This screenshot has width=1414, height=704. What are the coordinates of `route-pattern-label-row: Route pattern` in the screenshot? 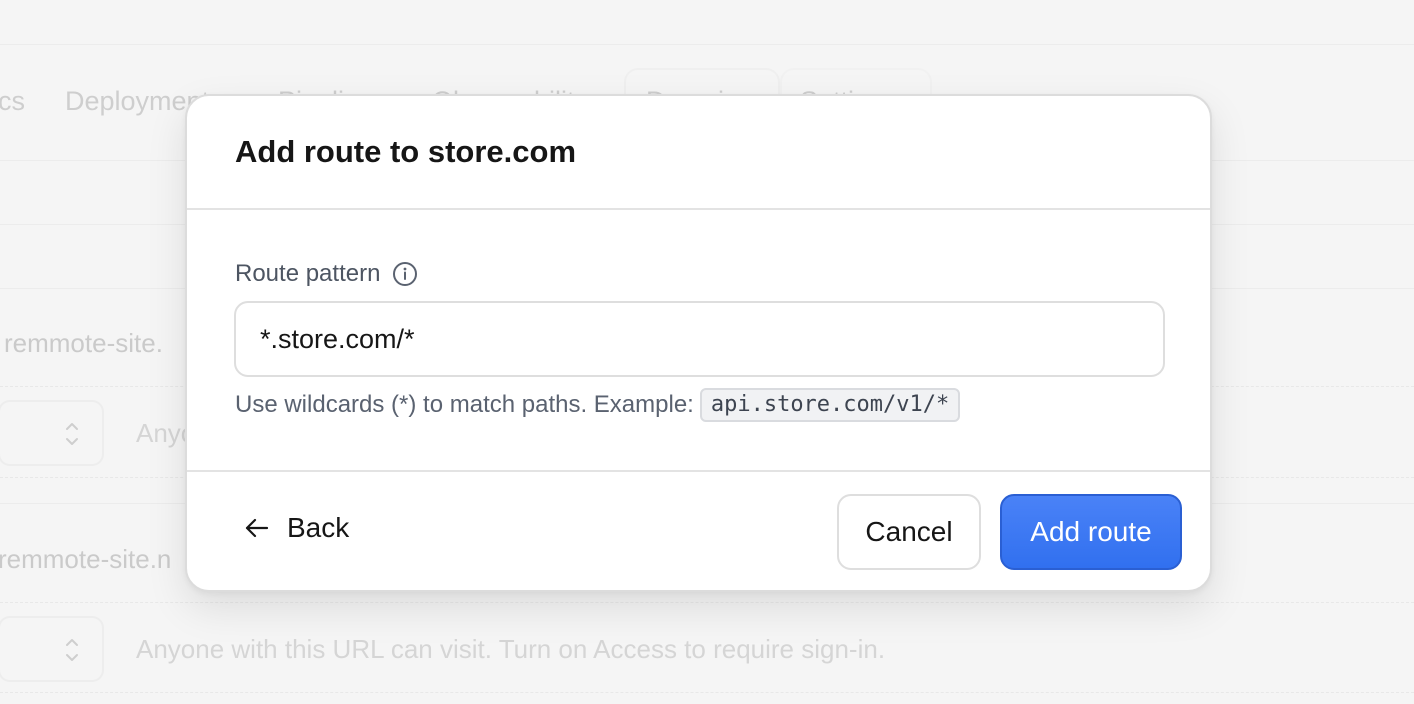 It's located at (326, 274).